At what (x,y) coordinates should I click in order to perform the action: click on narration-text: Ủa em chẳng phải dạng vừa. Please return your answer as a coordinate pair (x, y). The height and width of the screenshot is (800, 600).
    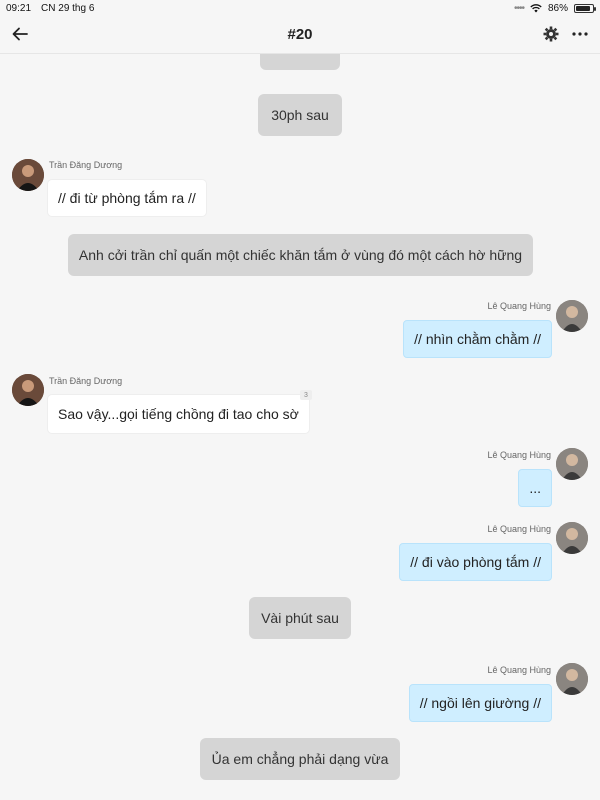
    Looking at the image, I should click on (300, 759).